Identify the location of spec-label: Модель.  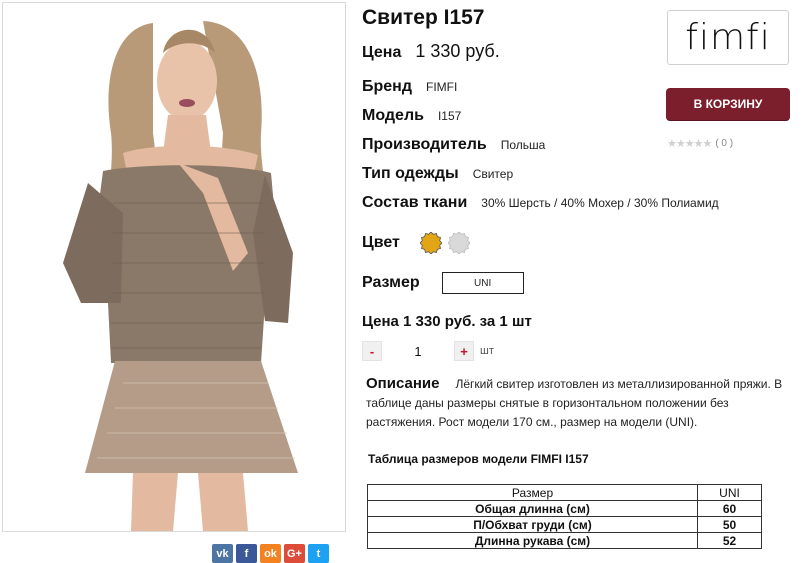
(393, 115).